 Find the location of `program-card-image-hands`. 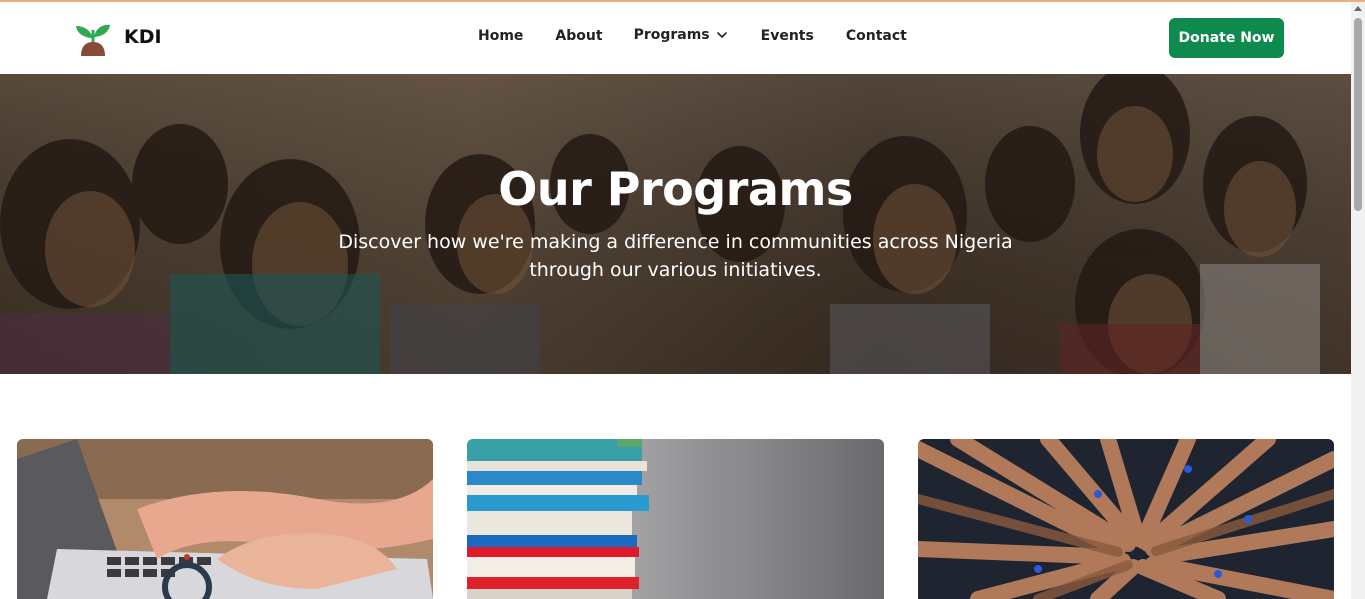

program-card-image-hands is located at coordinates (1126, 519).